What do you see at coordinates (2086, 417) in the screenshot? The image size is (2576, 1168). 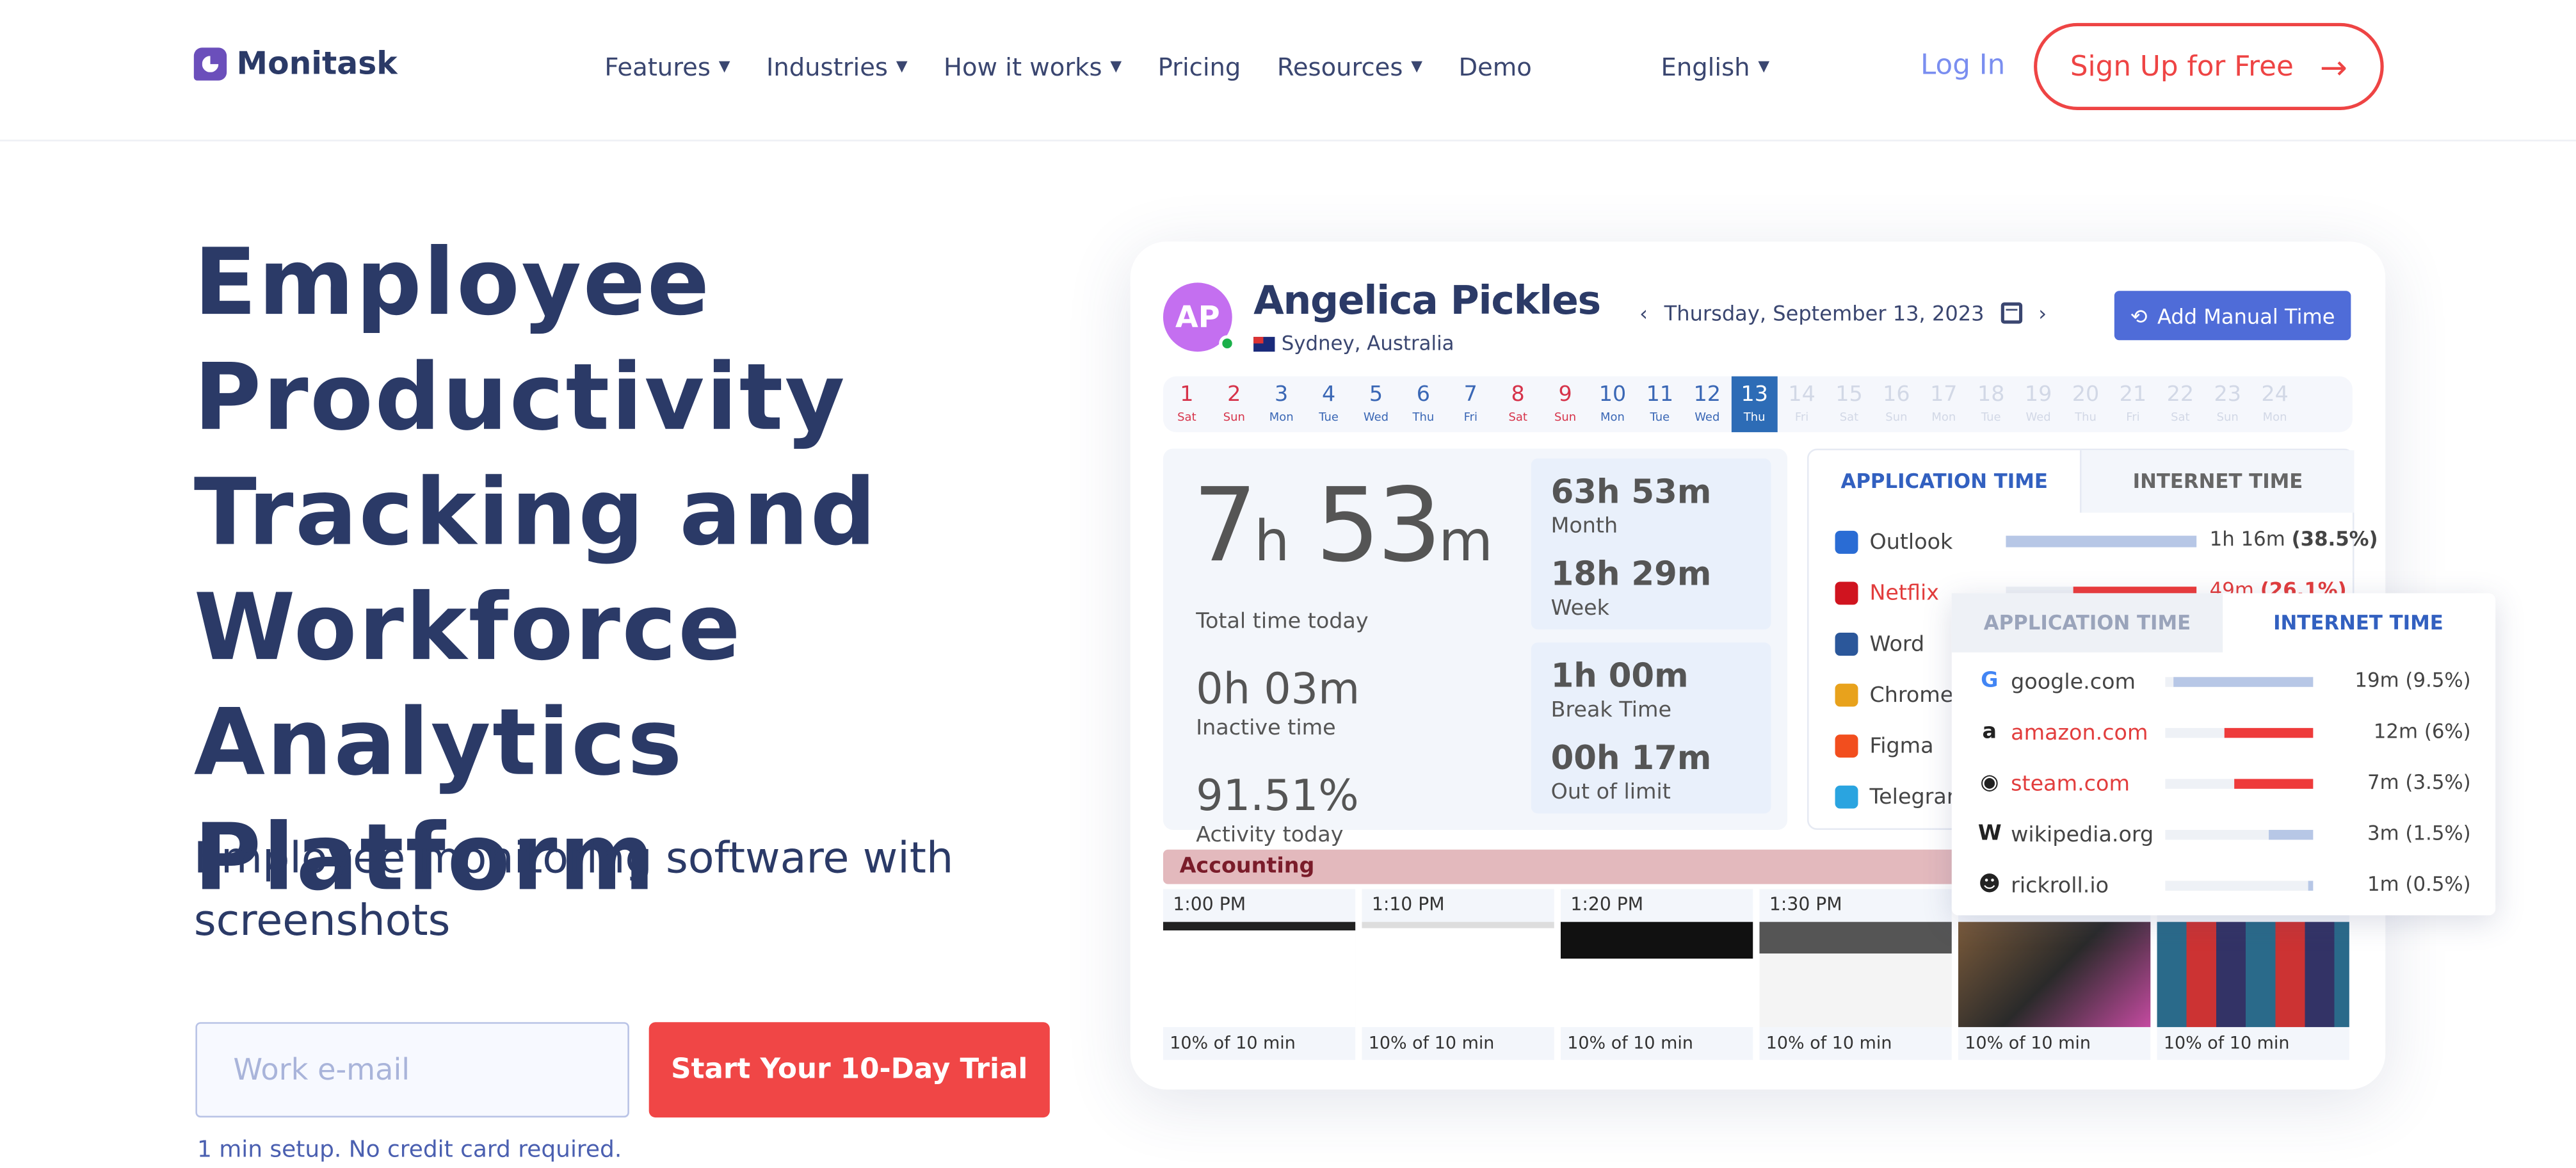 I see `day-weekday: Thu` at bounding box center [2086, 417].